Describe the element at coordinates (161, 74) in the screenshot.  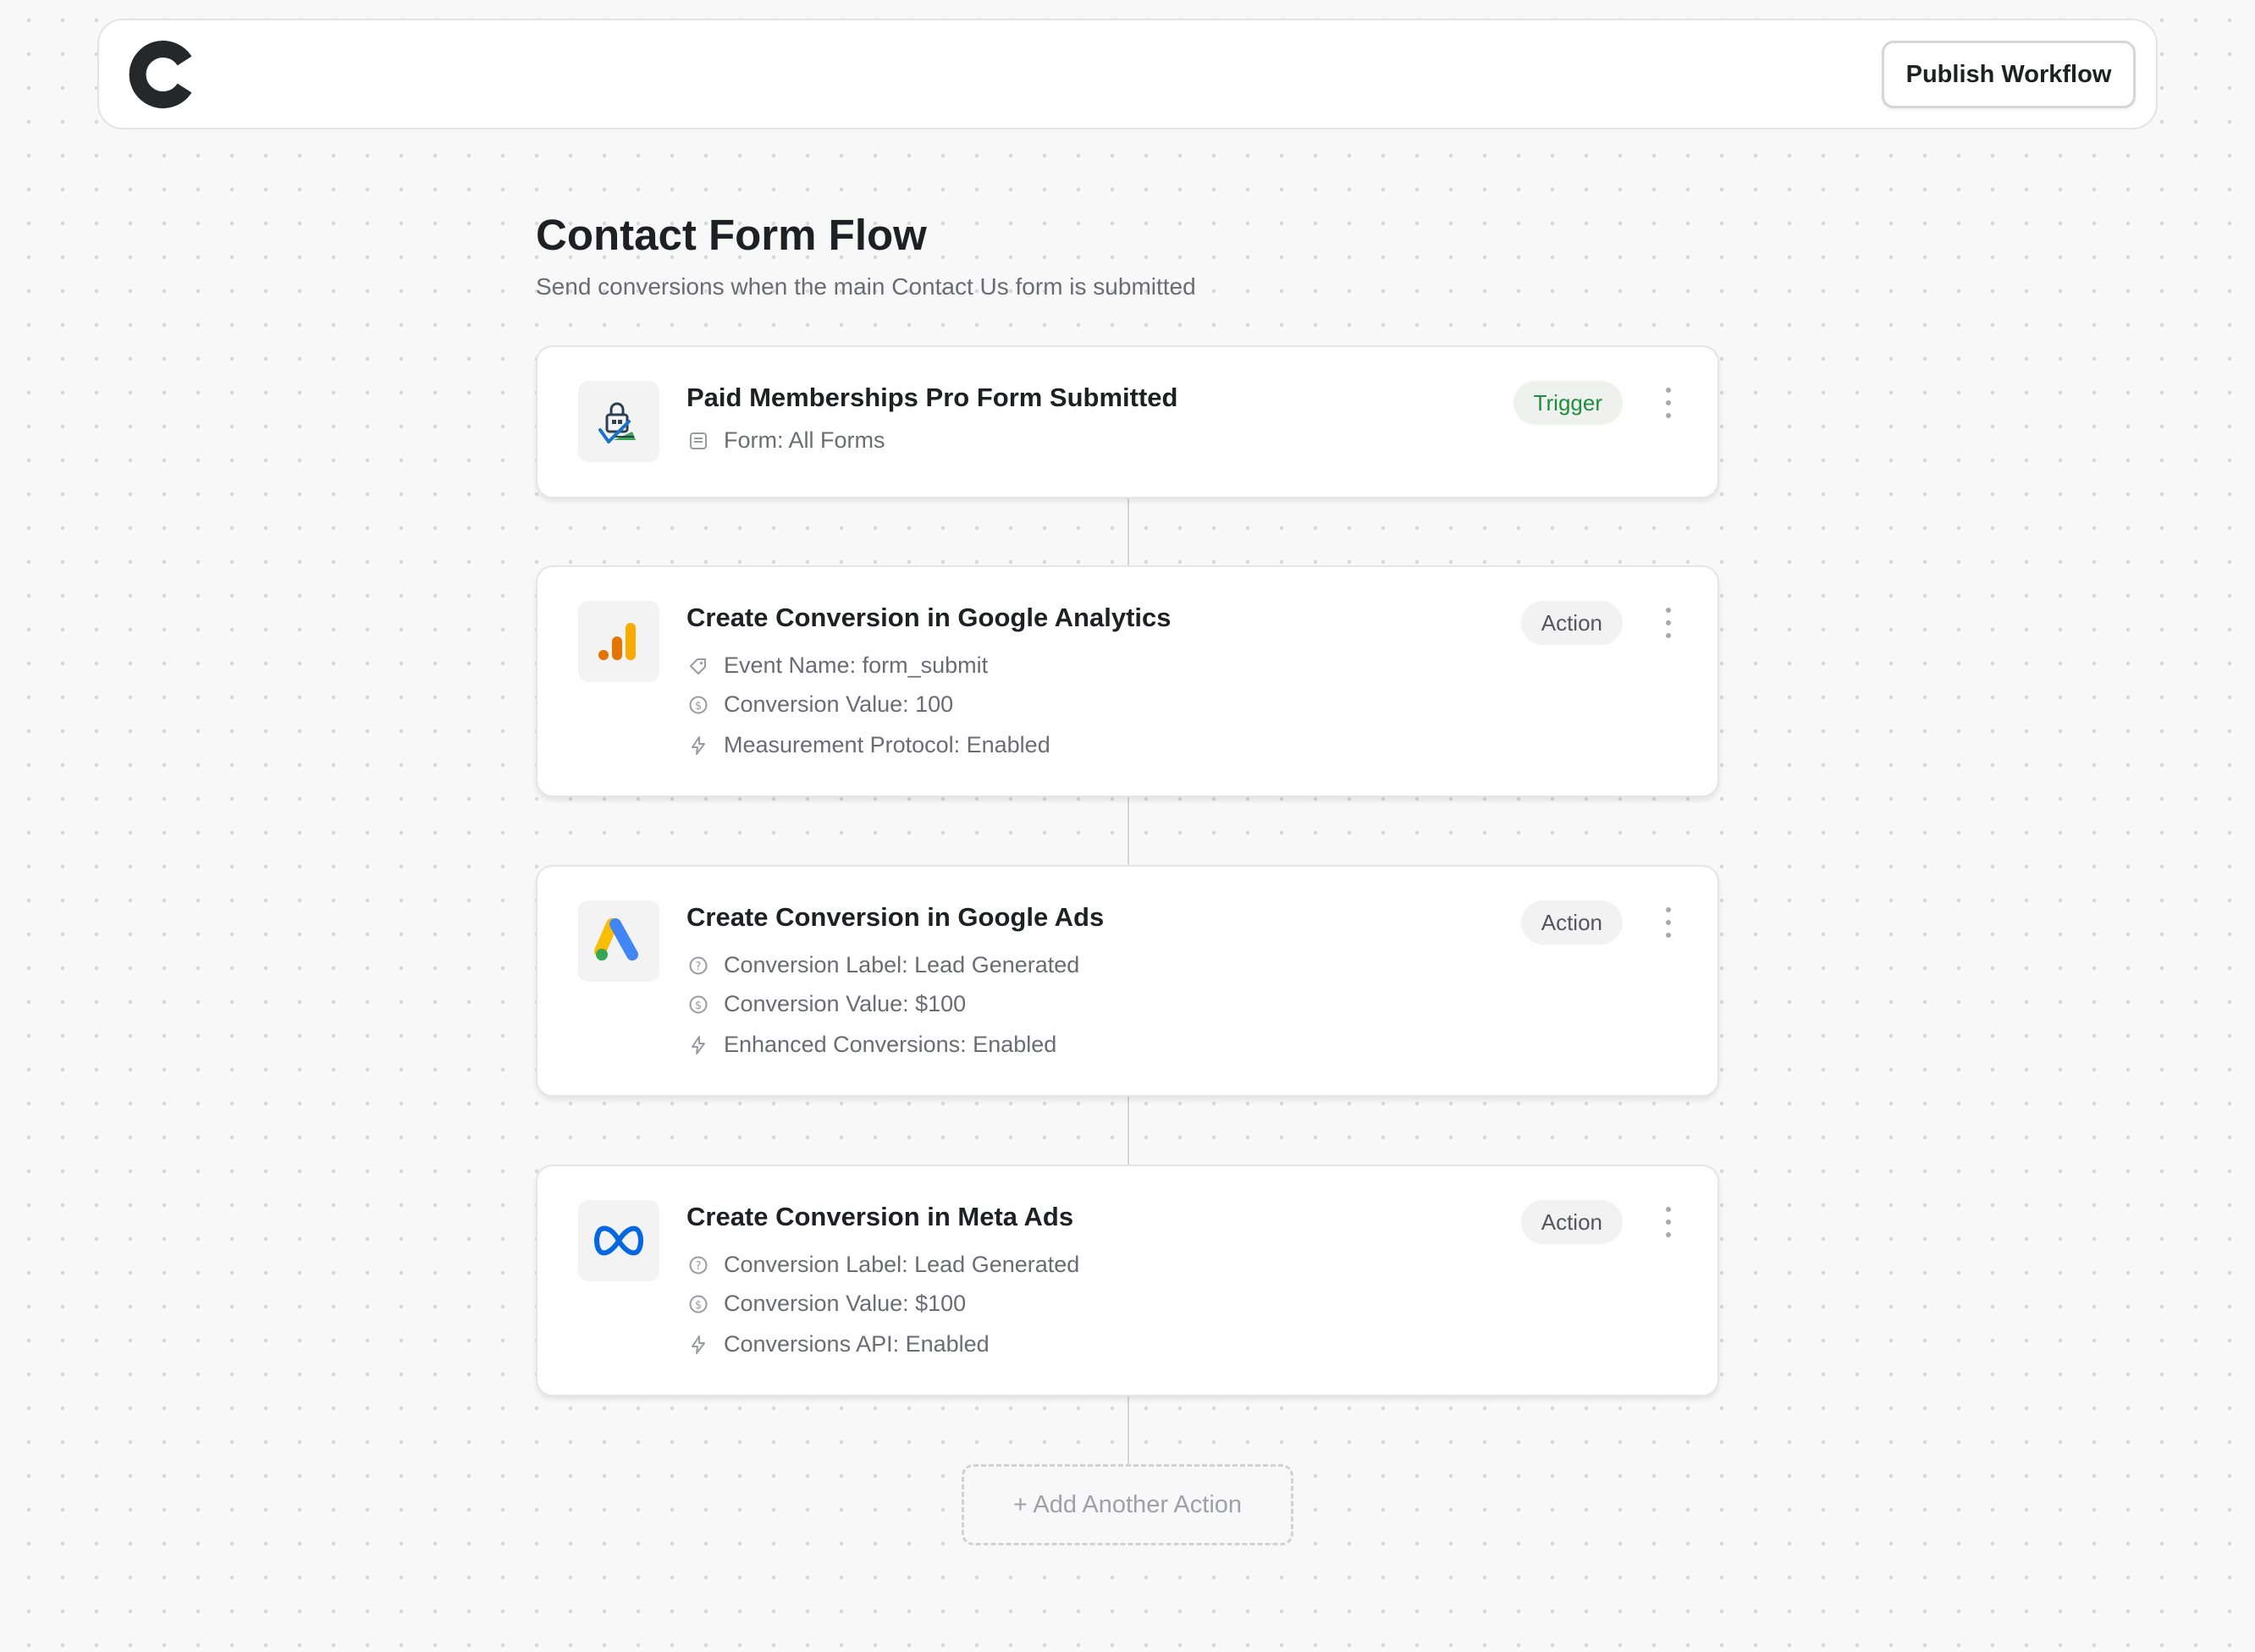
I see `c-logo-icon` at that location.